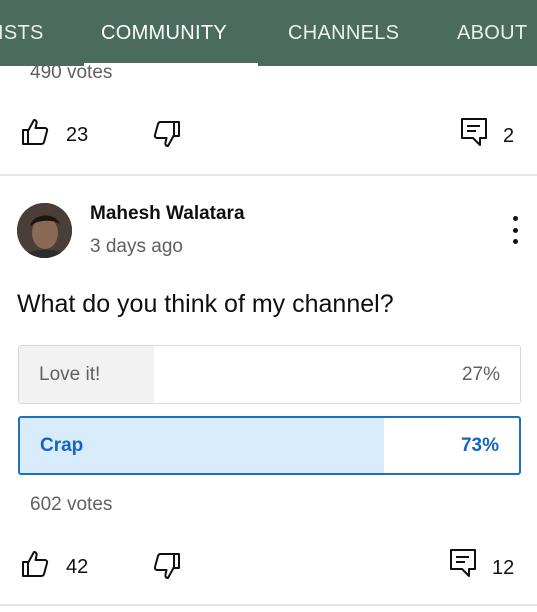 This screenshot has width=537, height=612. Describe the element at coordinates (77, 567) in the screenshot. I see `post2-like-count: 42` at that location.